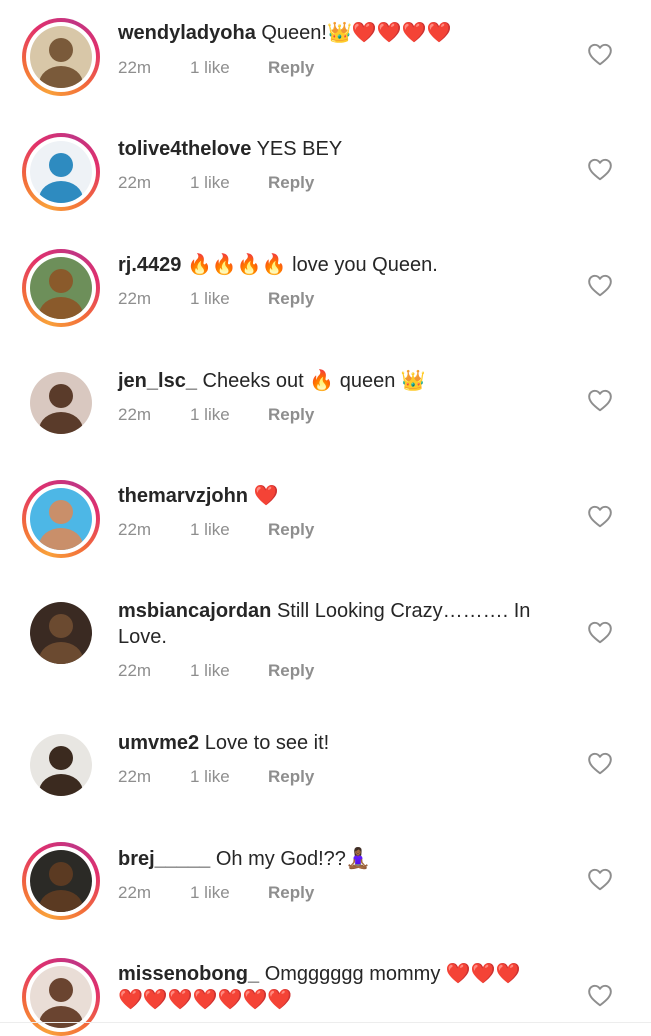  Describe the element at coordinates (356, 33) in the screenshot. I see `comment-body: Queen!👑❤️❤️❤️❤️` at that location.